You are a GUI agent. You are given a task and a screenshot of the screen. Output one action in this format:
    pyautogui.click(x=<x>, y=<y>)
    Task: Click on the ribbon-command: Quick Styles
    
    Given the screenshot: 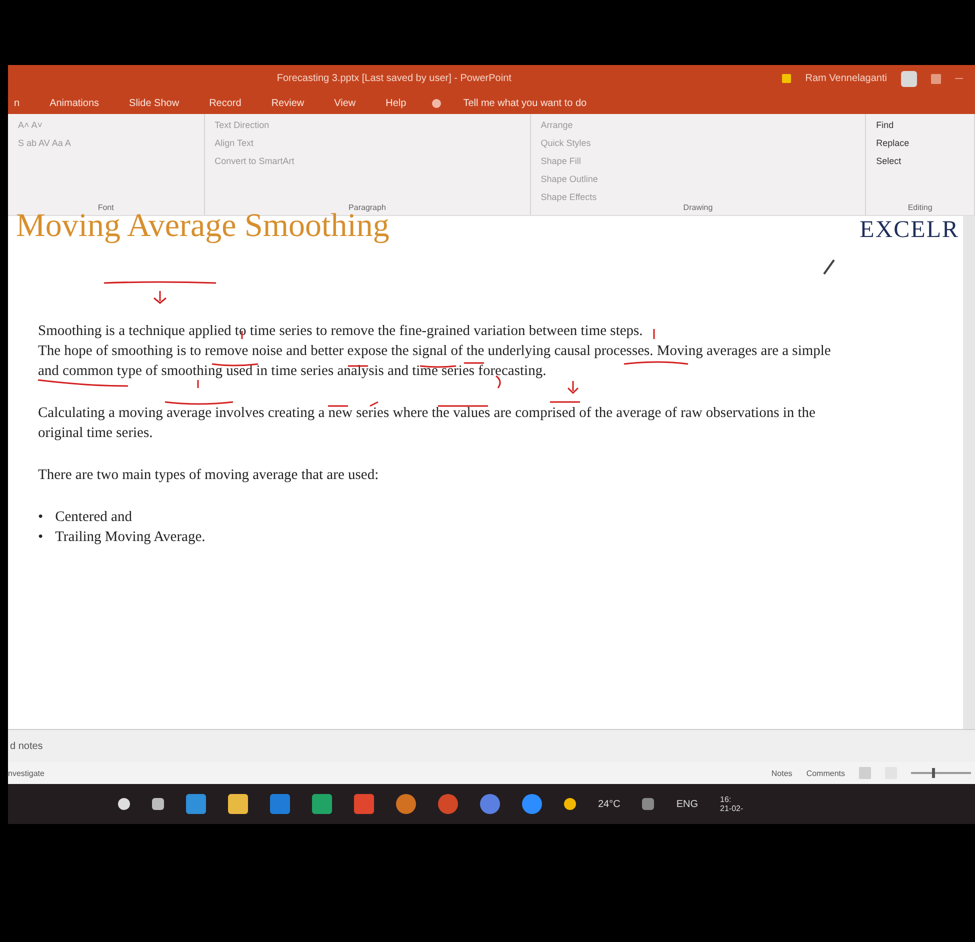 What is the action you would take?
    pyautogui.click(x=698, y=143)
    